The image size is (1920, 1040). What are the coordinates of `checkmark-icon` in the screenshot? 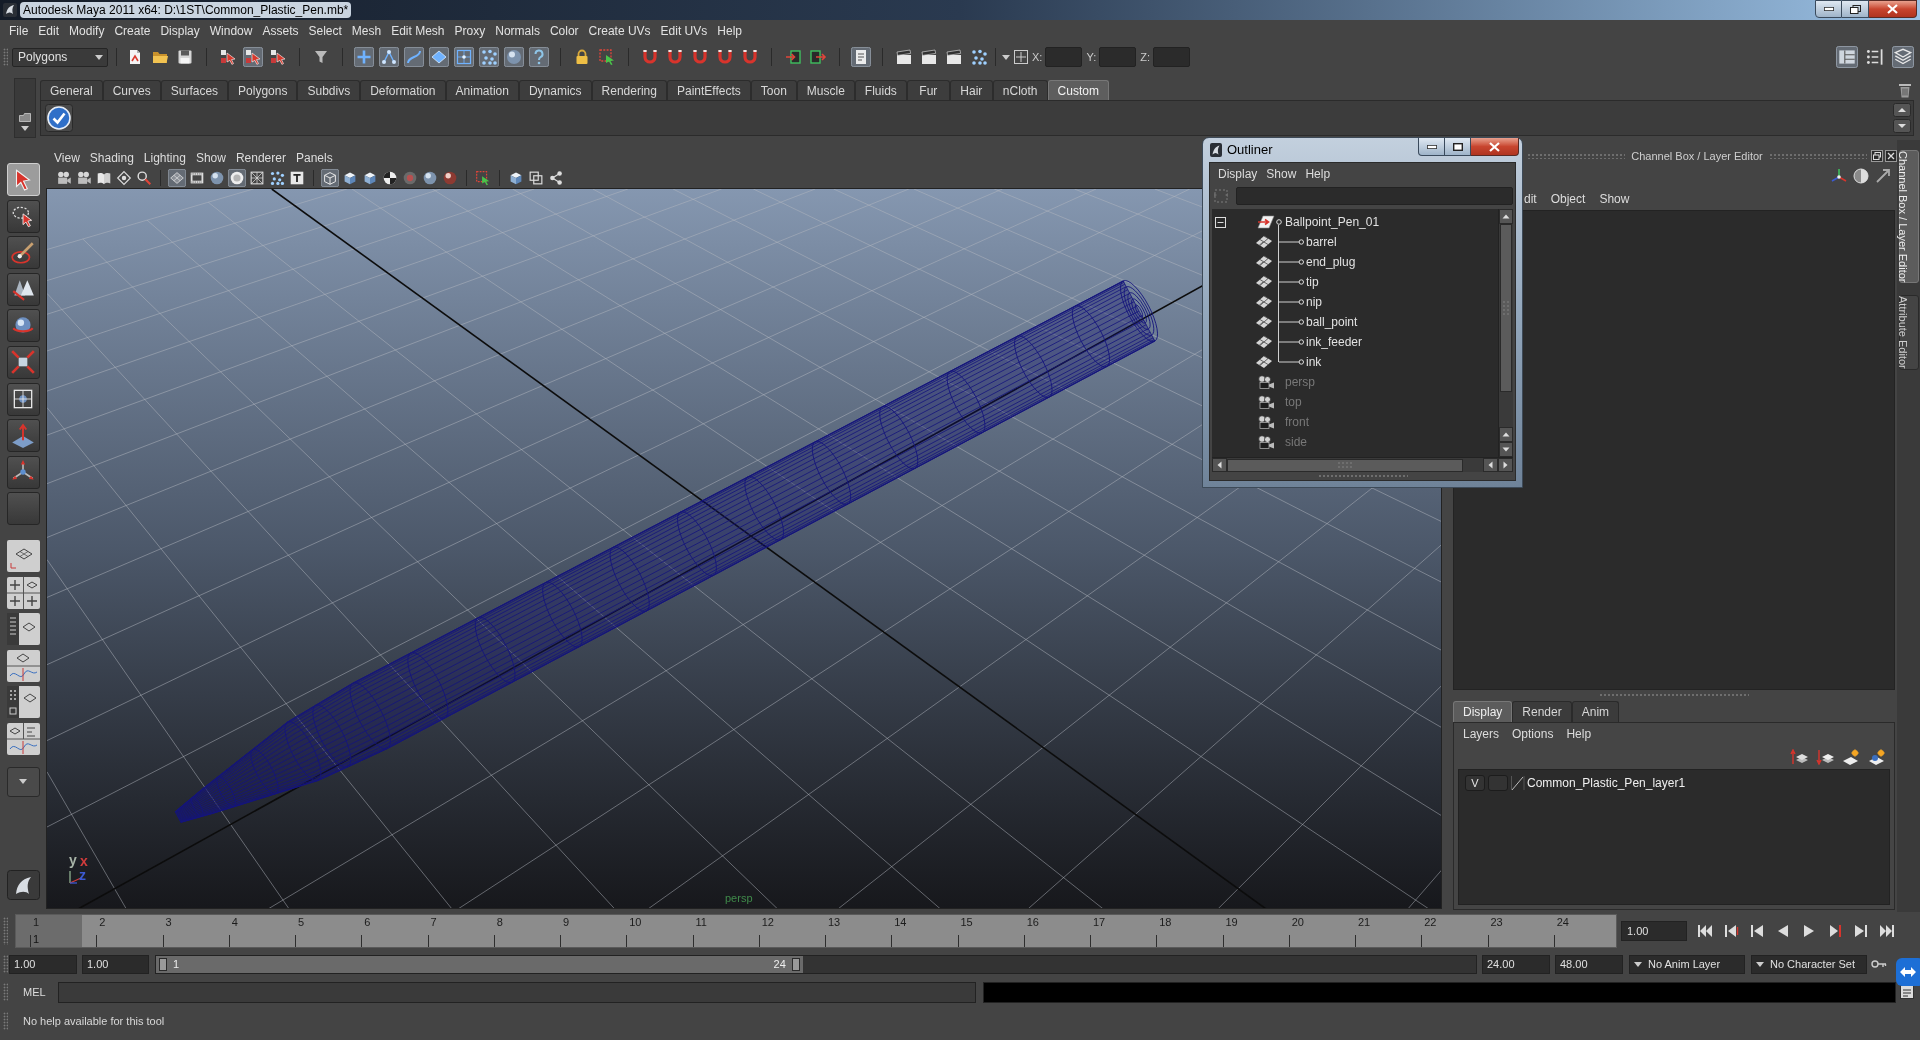 It's located at (59, 118).